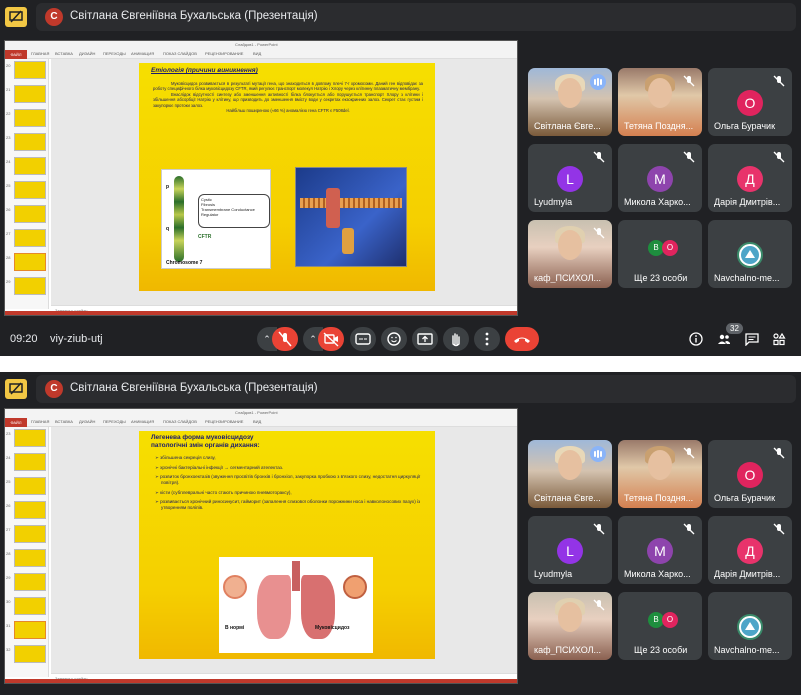 This screenshot has width=801, height=695. What do you see at coordinates (285, 339) in the screenshot?
I see `mic-toggle-button` at bounding box center [285, 339].